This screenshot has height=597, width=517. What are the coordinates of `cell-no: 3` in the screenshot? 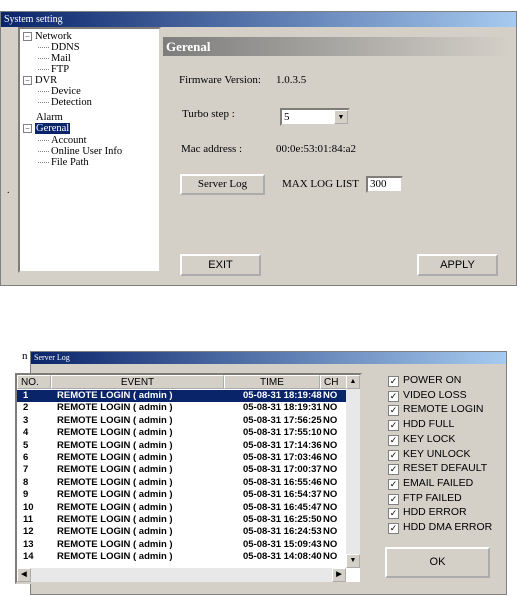 It's located at (26, 420).